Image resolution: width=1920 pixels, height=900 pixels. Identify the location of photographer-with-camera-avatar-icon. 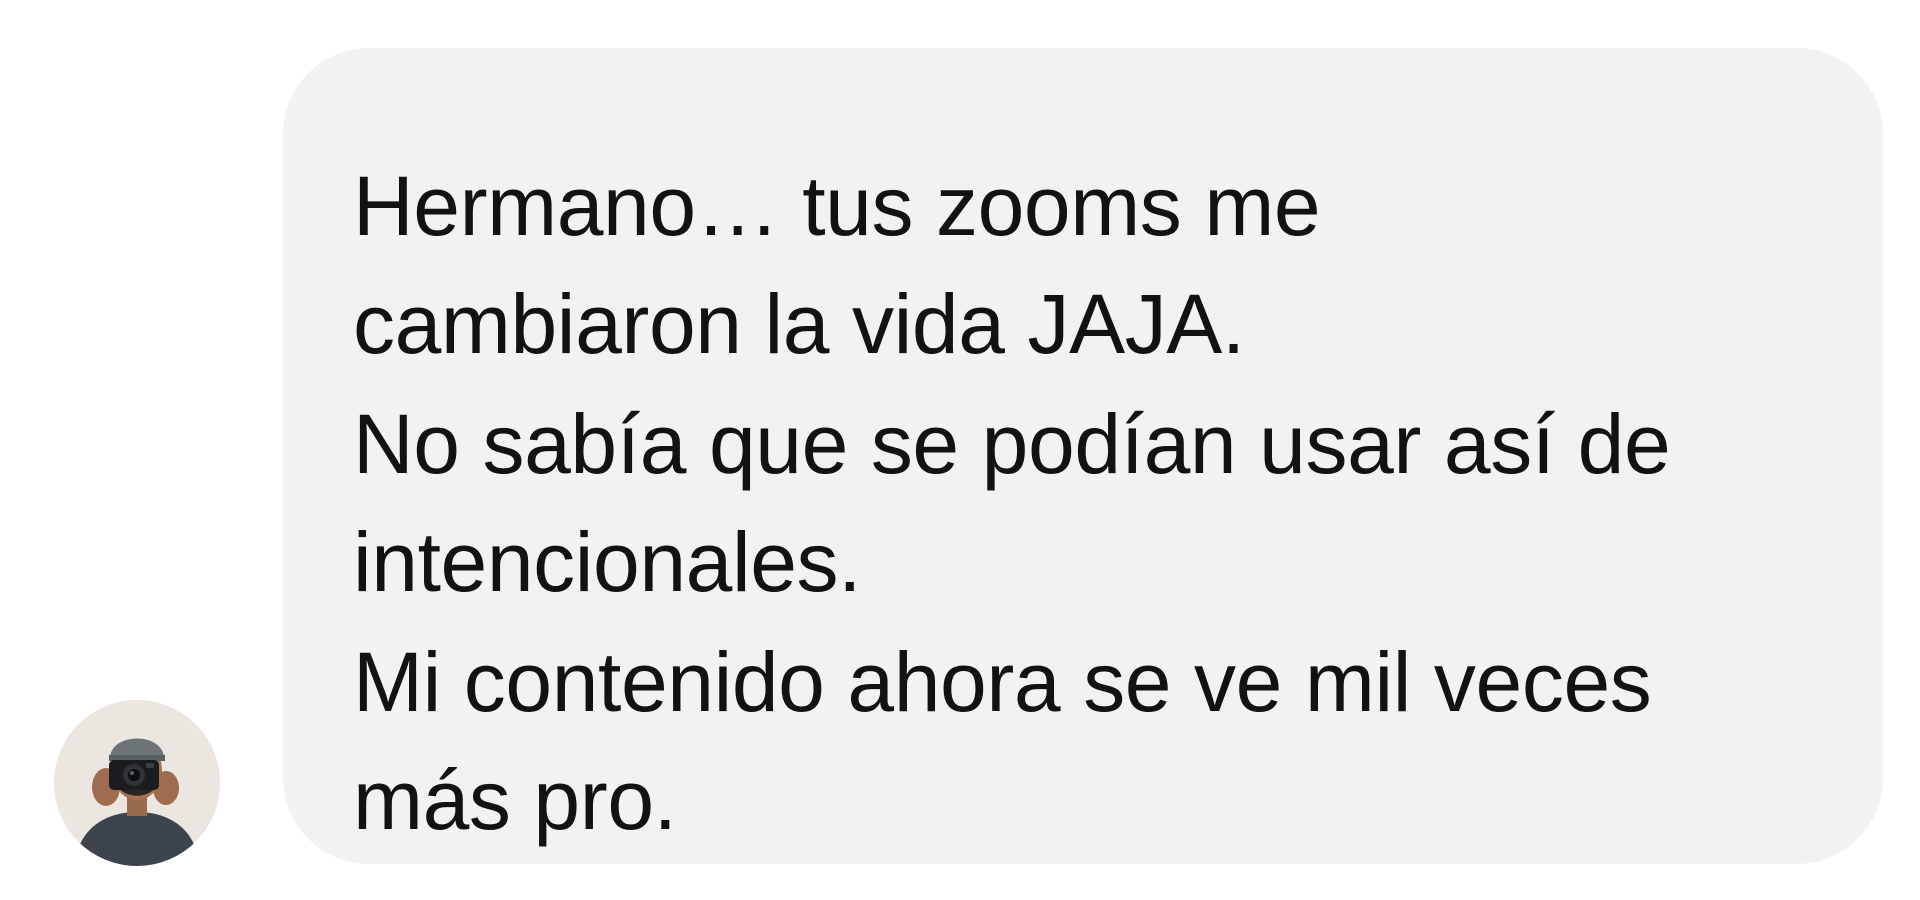
(137, 783).